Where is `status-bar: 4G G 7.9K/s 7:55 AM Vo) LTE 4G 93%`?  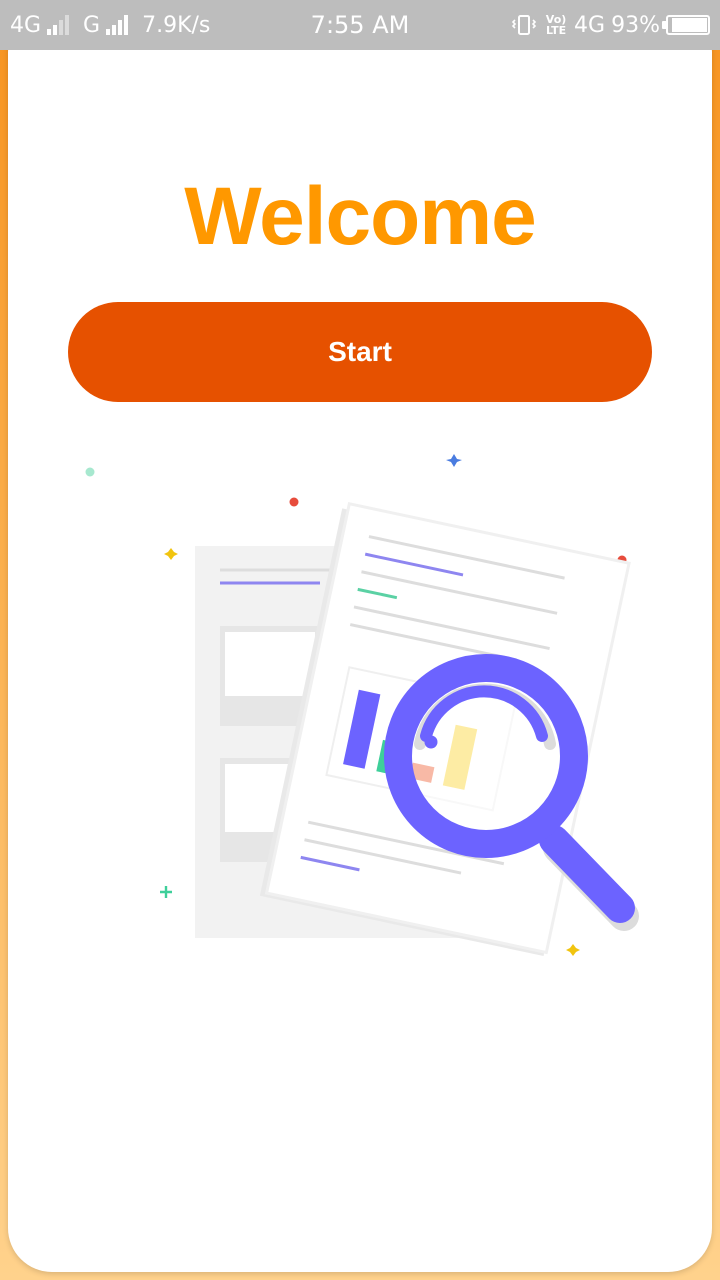
status-bar: 4G G 7.9K/s 7:55 AM Vo) LTE 4G 93% is located at coordinates (360, 25).